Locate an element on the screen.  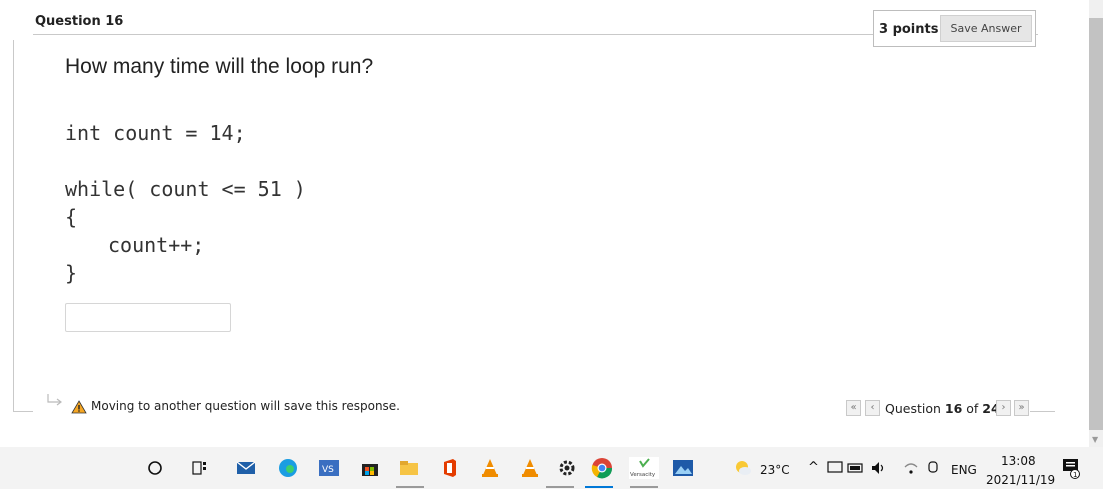
points-box: 3 points Save Answer is located at coordinates (954, 28).